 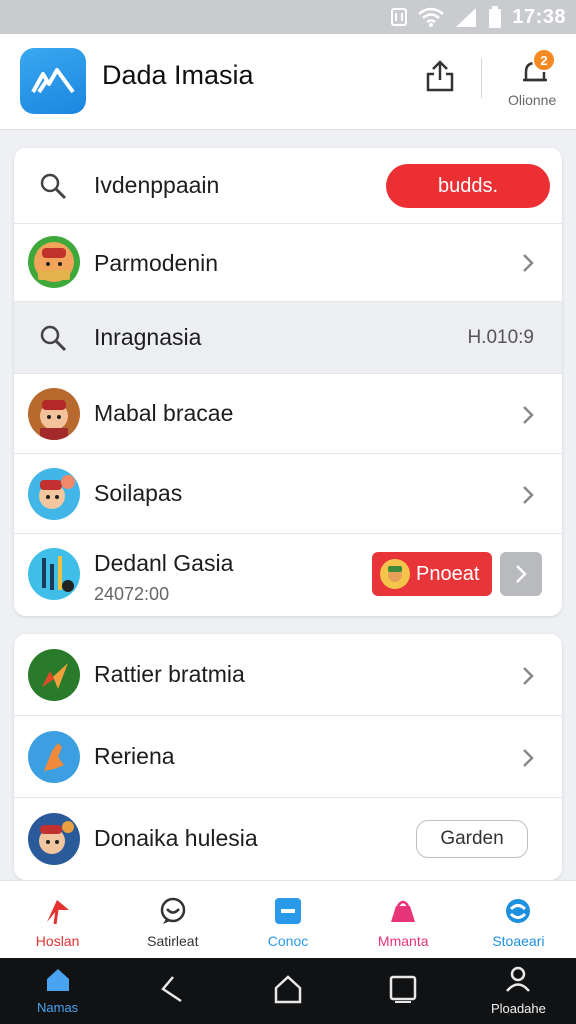 I want to click on list-item-label: Rattier bratmia, so click(x=169, y=674).